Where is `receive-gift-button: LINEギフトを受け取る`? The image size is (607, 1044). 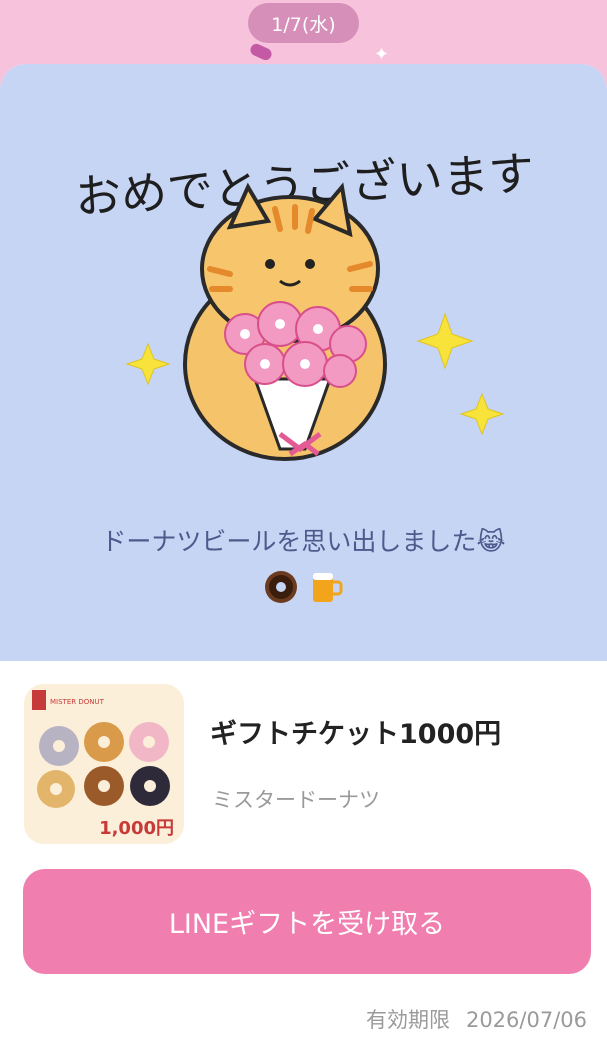 receive-gift-button: LINEギフトを受け取る is located at coordinates (307, 921).